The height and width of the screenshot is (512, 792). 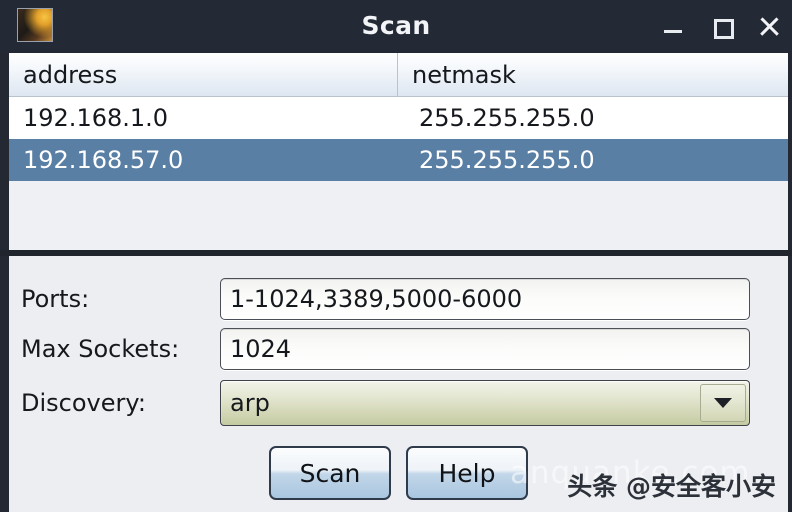 What do you see at coordinates (467, 473) in the screenshot?
I see `help-button: Help` at bounding box center [467, 473].